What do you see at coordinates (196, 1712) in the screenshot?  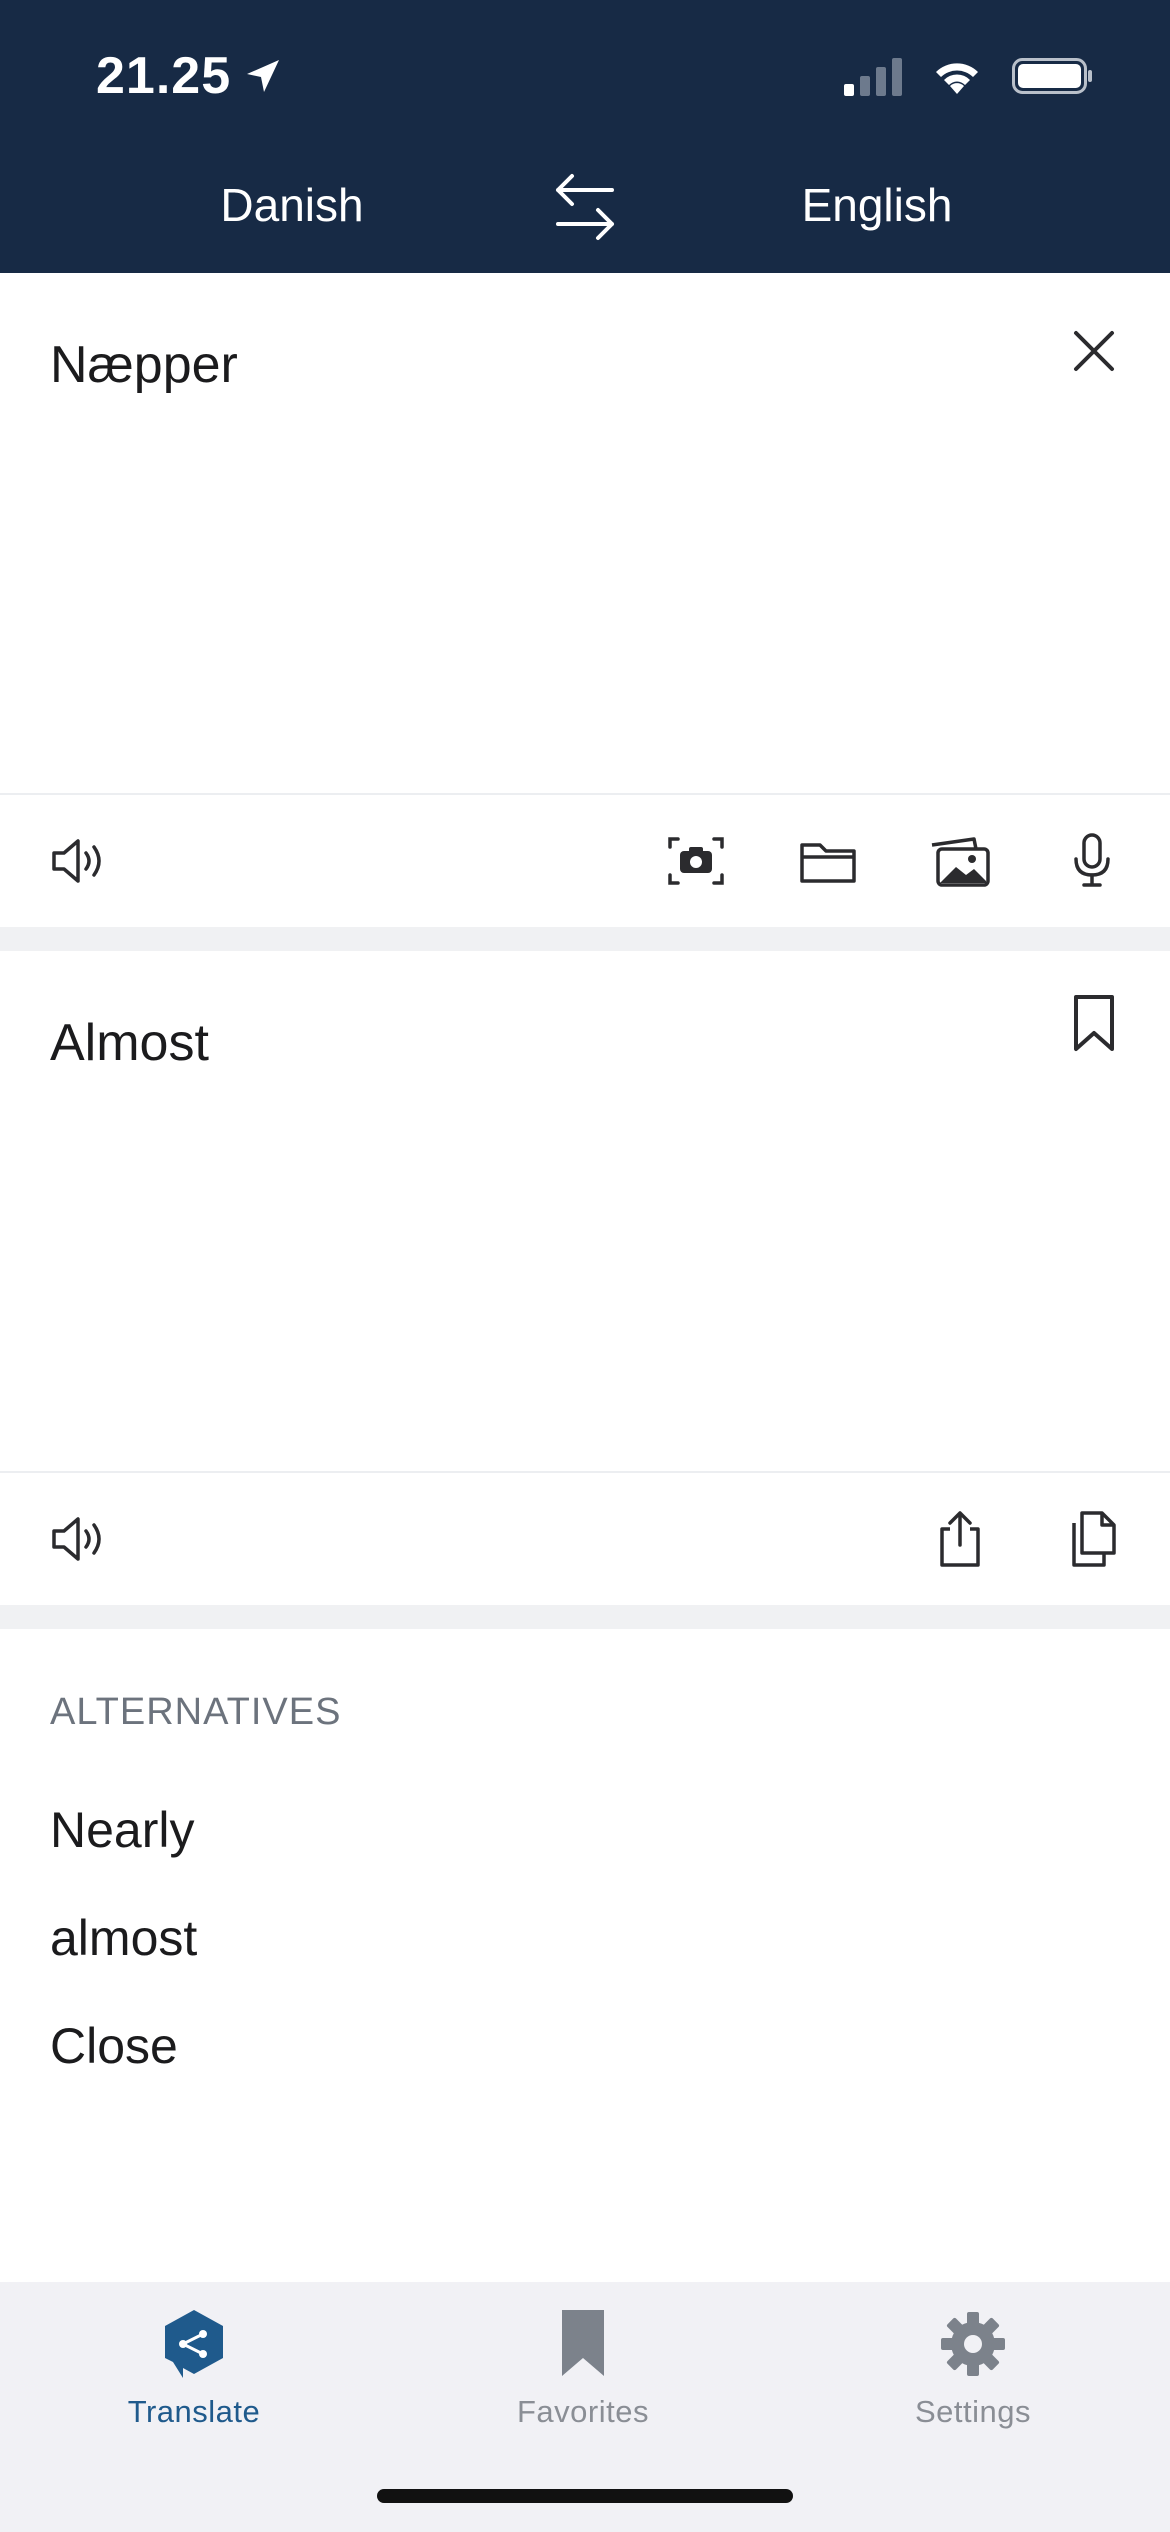 I see `alternatives-heading: ALTERNATIVES` at bounding box center [196, 1712].